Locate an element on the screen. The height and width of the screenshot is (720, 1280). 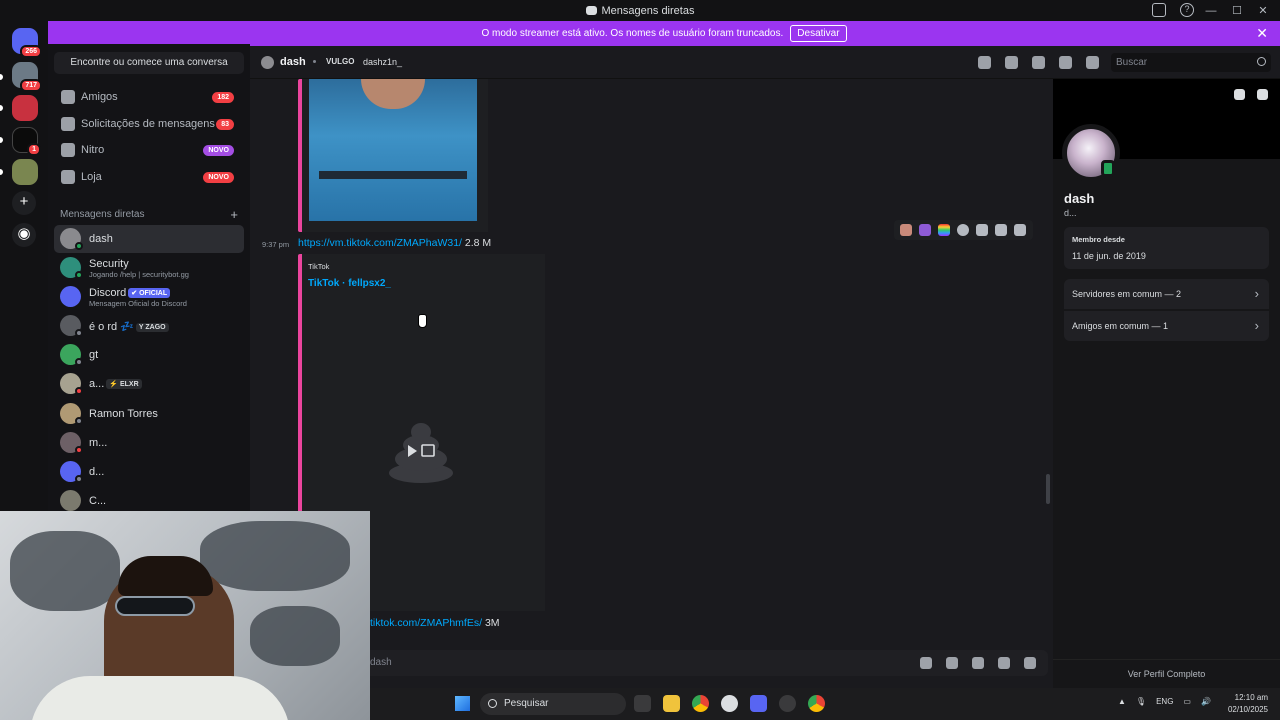
taskbar-search-label: Pesquisar is located at coordinates (526, 703).